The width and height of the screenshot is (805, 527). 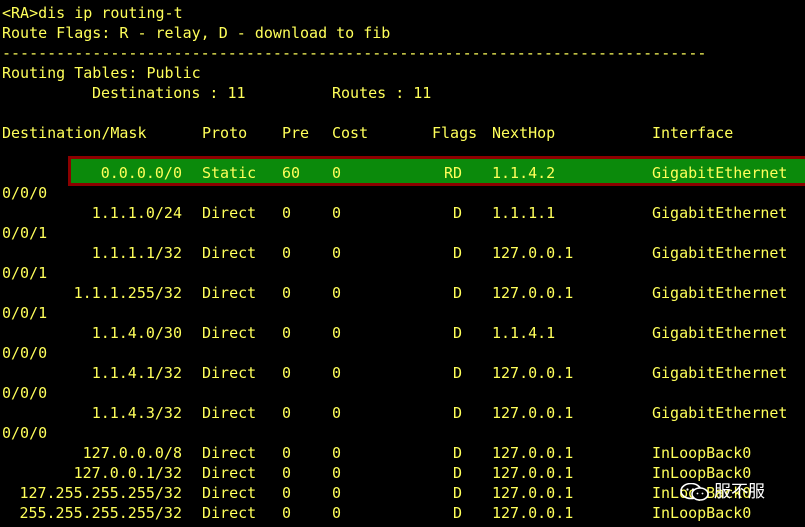 What do you see at coordinates (524, 333) in the screenshot?
I see `route-nexthop: 1.1.4.1` at bounding box center [524, 333].